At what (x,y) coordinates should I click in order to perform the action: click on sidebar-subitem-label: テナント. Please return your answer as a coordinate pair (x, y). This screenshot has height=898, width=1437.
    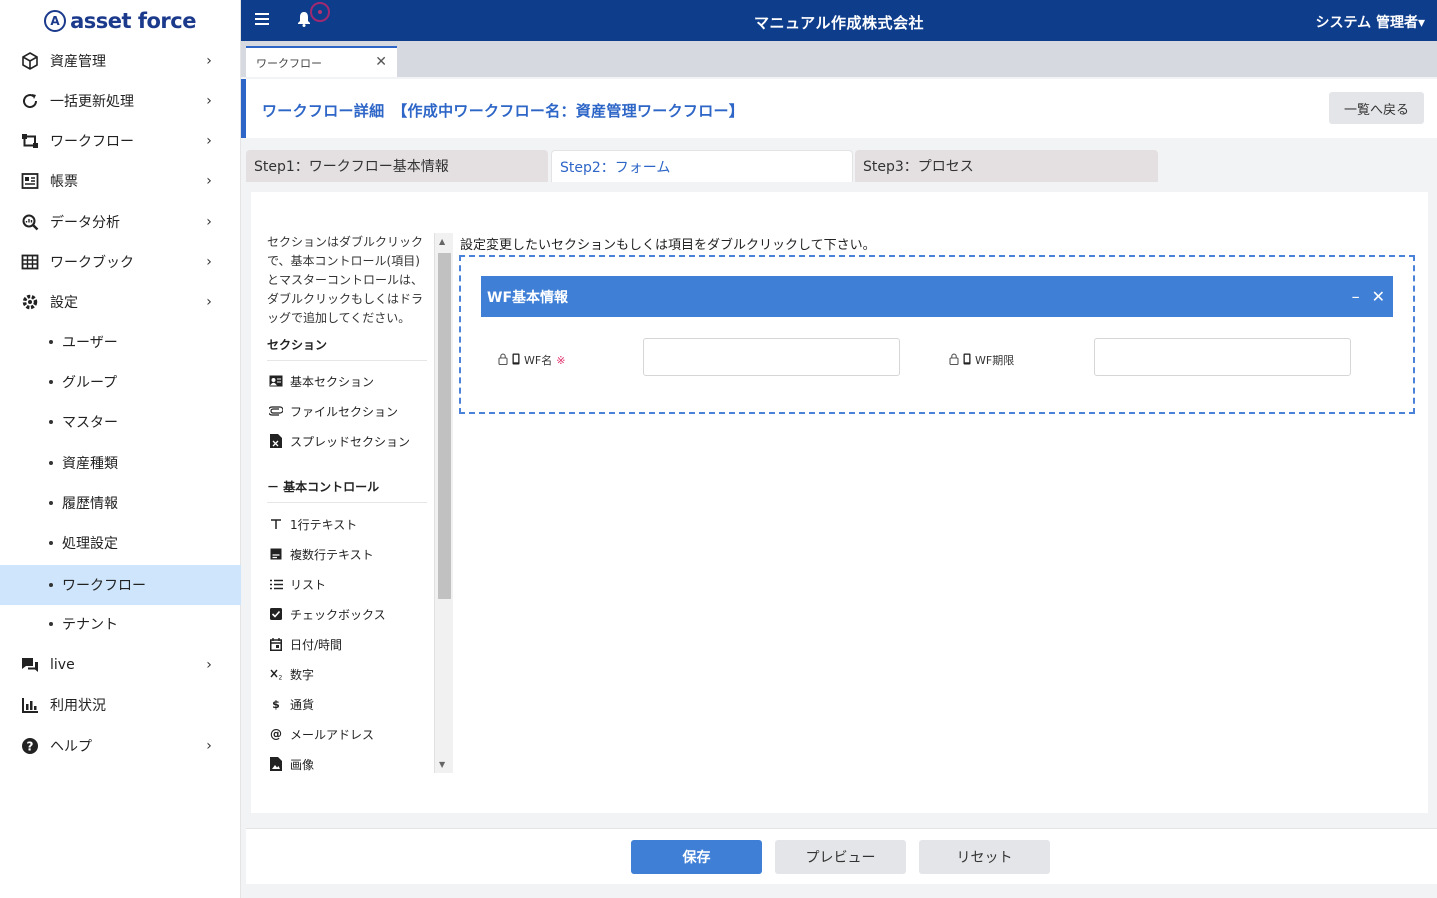
    Looking at the image, I should click on (90, 625).